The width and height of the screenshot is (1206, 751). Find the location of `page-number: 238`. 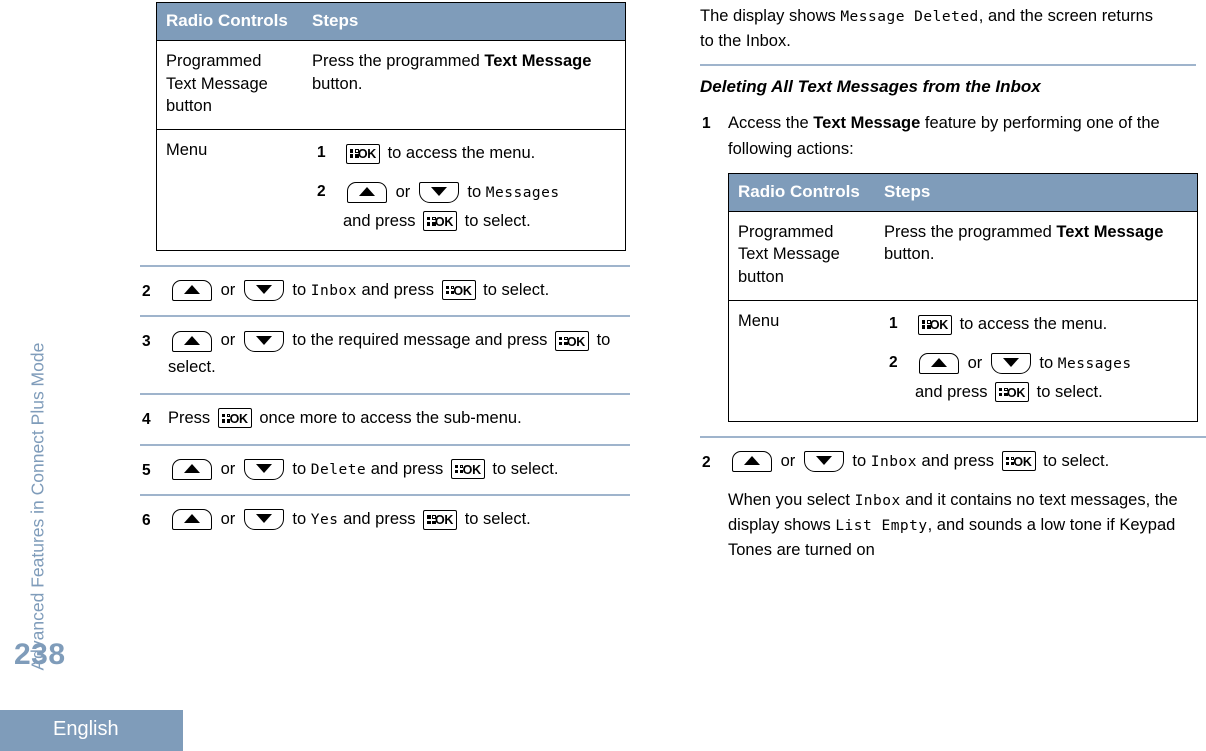

page-number: 238 is located at coordinates (40, 654).